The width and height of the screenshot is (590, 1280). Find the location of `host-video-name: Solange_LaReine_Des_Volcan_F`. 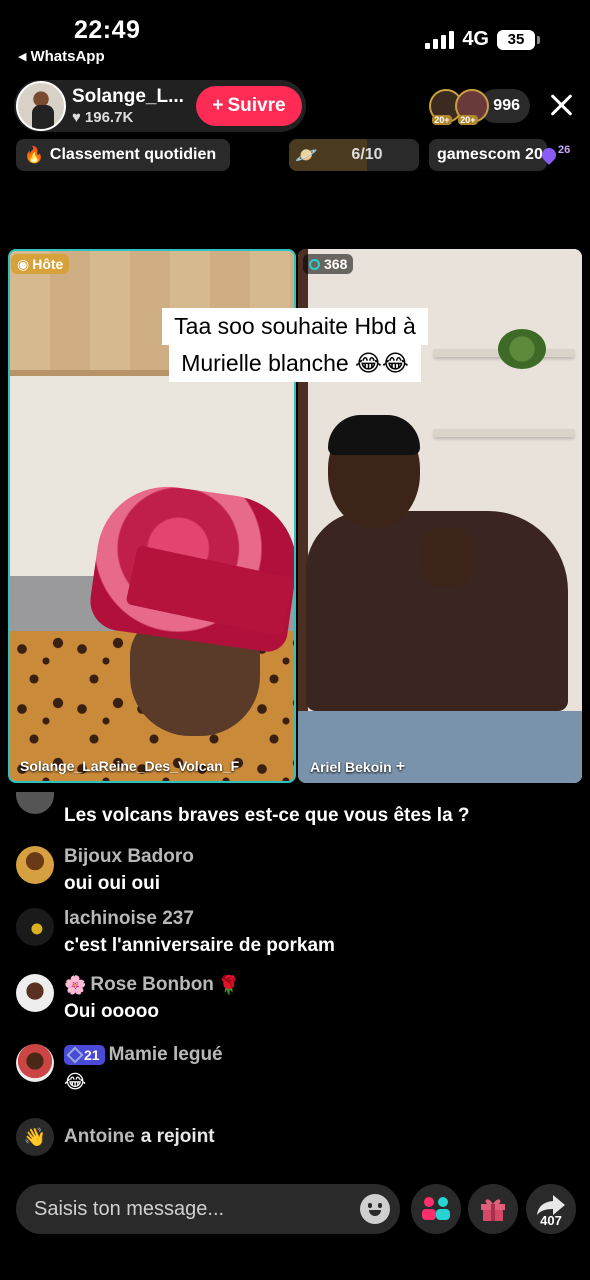

host-video-name: Solange_LaReine_Des_Volcan_F is located at coordinates (130, 766).